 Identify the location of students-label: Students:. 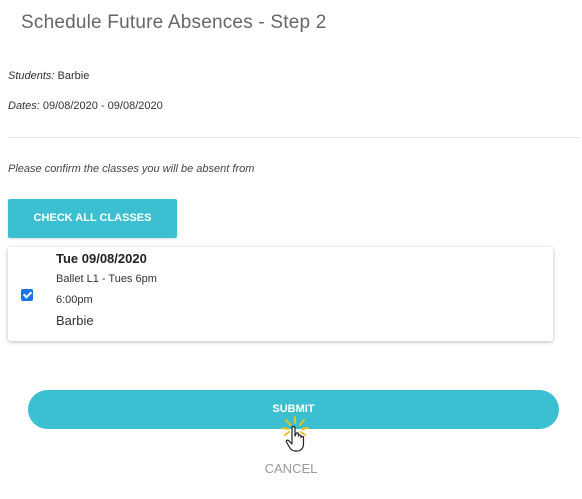
(31, 76).